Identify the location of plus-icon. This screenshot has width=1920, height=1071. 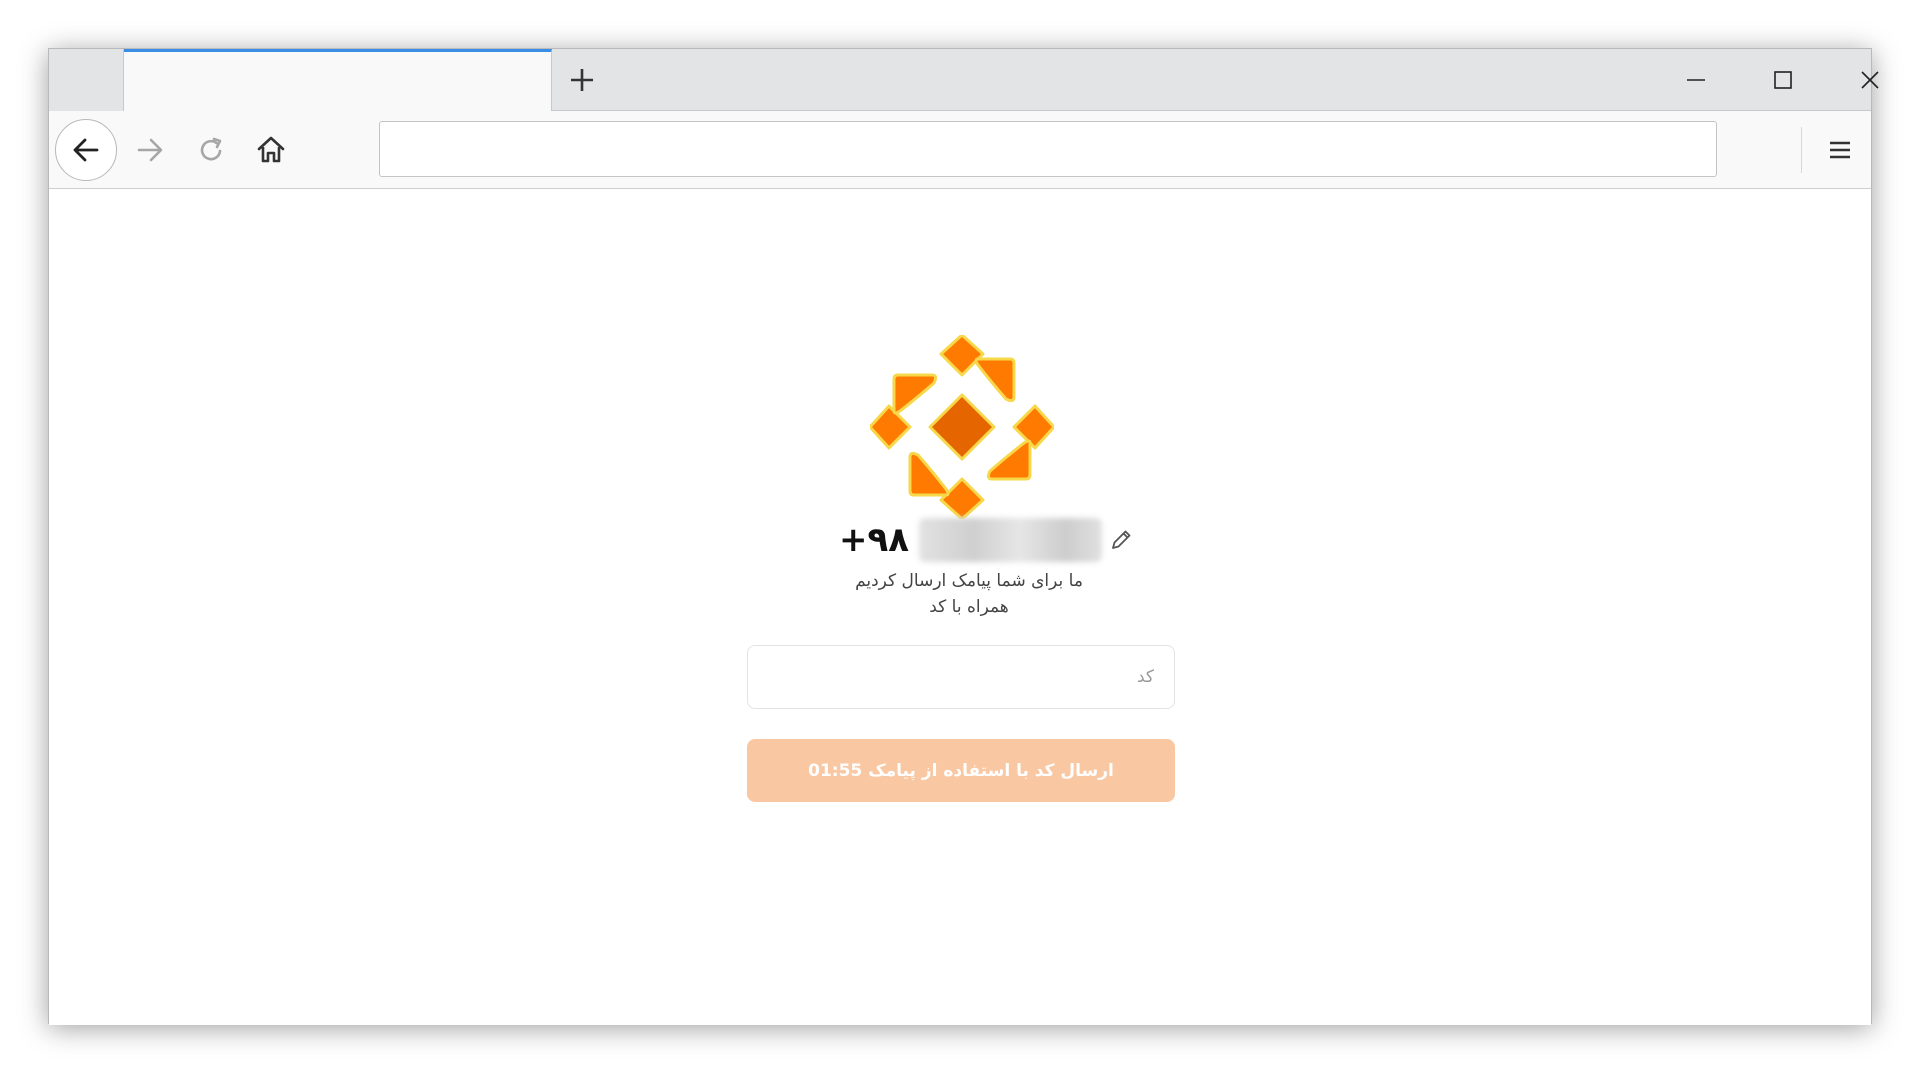
(582, 80).